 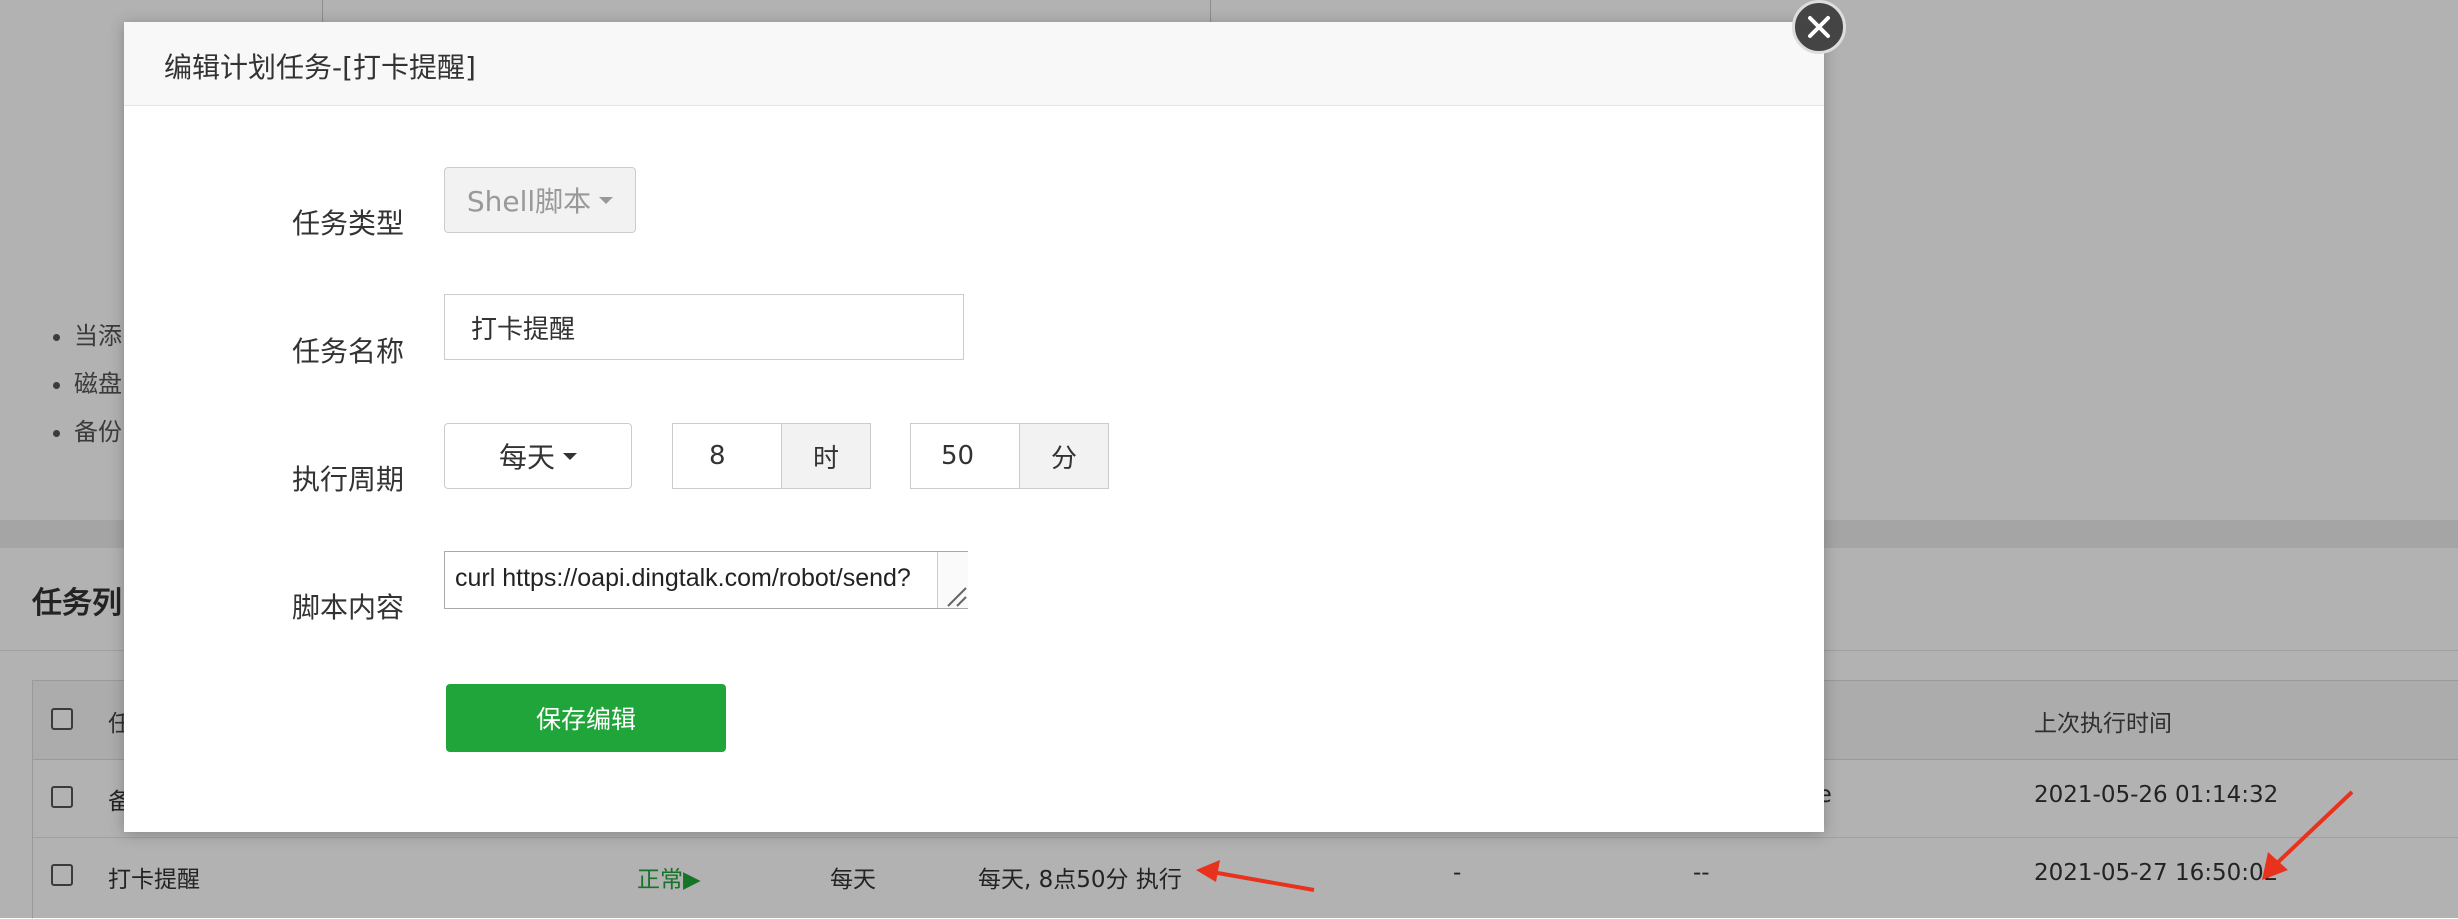 I want to click on cycle-select: 每天, so click(x=538, y=456).